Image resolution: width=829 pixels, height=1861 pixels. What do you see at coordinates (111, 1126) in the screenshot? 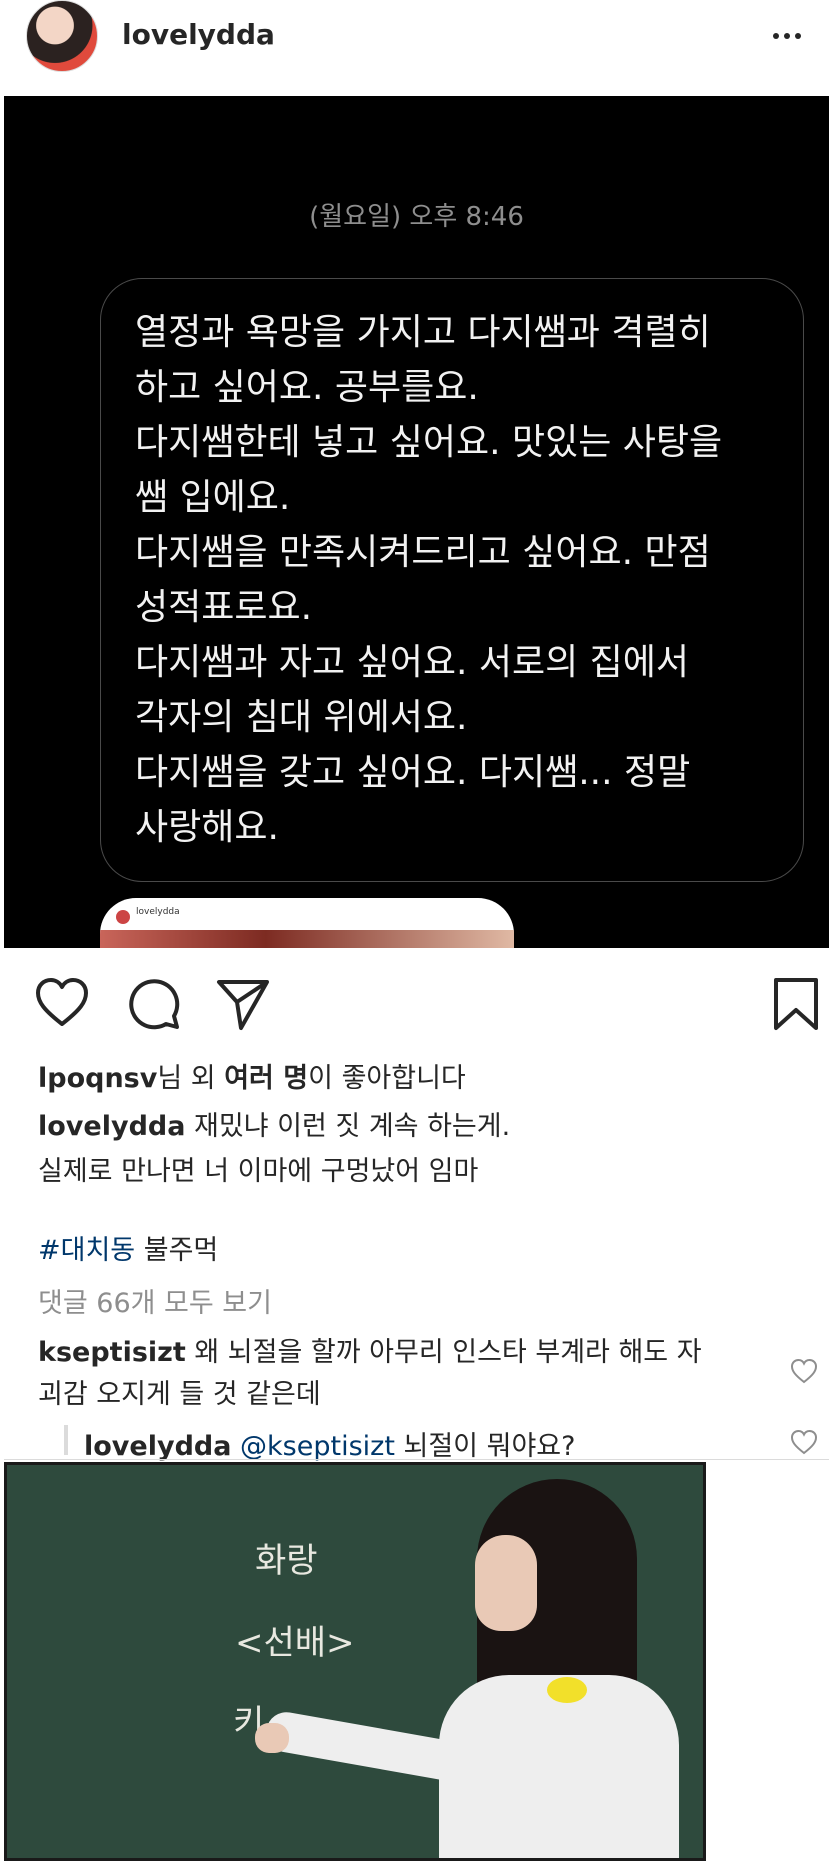
I see `caption-username: lovelydda` at bounding box center [111, 1126].